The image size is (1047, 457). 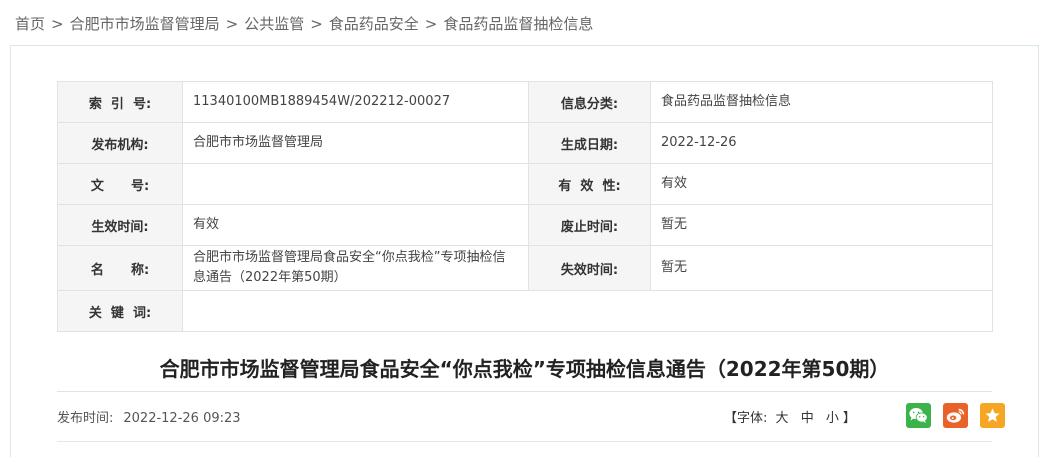 I want to click on breadcrumb-food-drug-safety-link: 食品药品安全, so click(x=374, y=24).